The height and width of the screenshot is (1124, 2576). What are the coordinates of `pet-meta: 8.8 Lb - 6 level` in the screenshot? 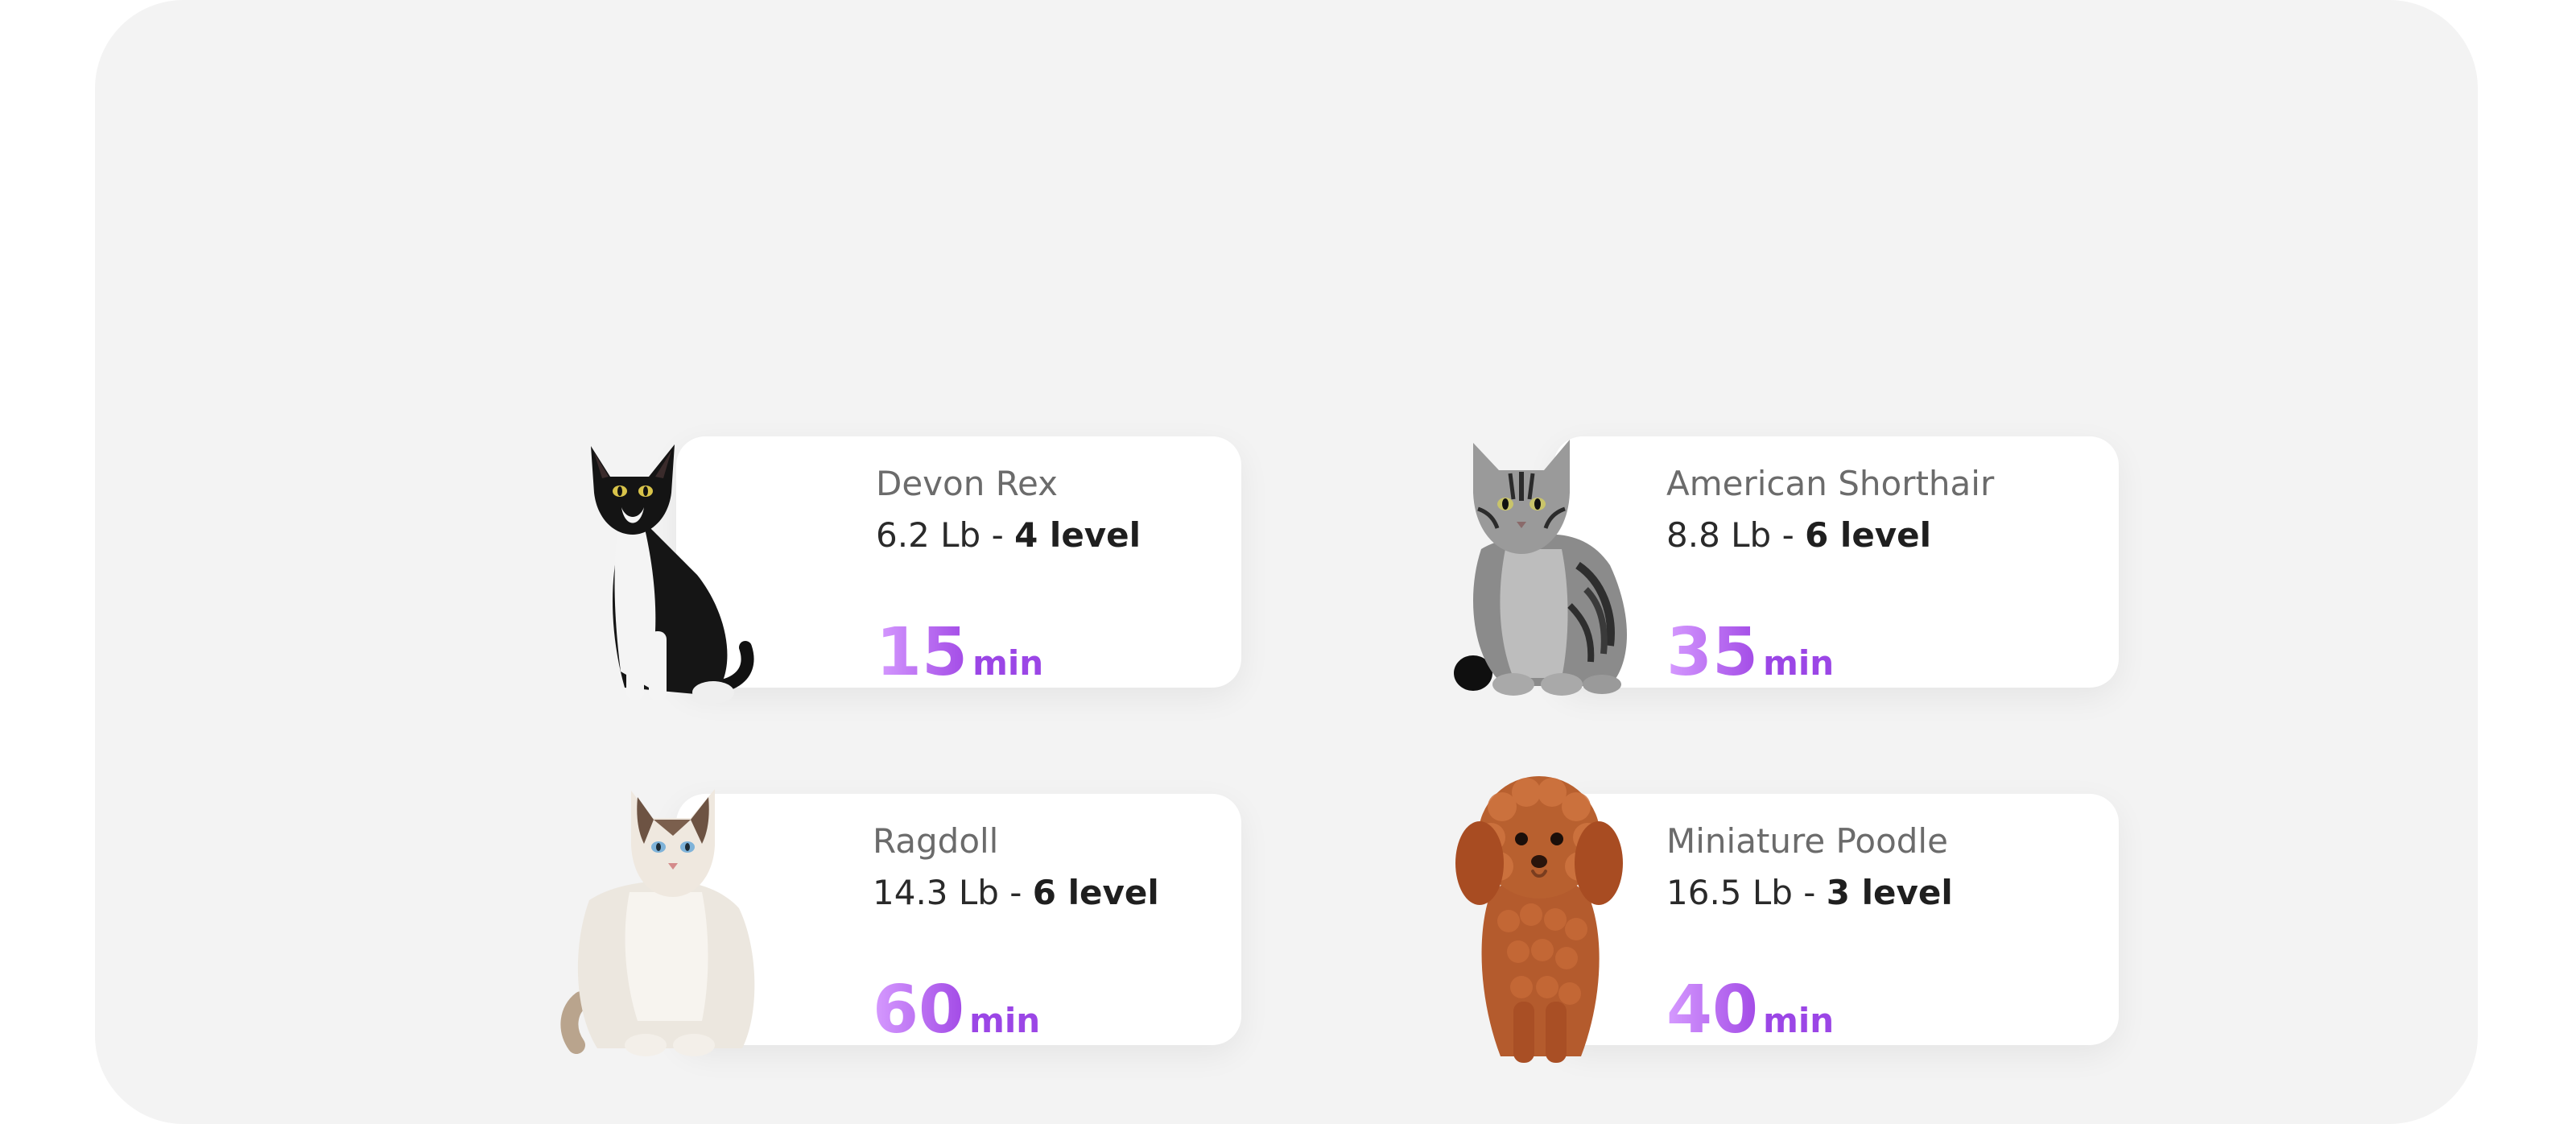 It's located at (1830, 535).